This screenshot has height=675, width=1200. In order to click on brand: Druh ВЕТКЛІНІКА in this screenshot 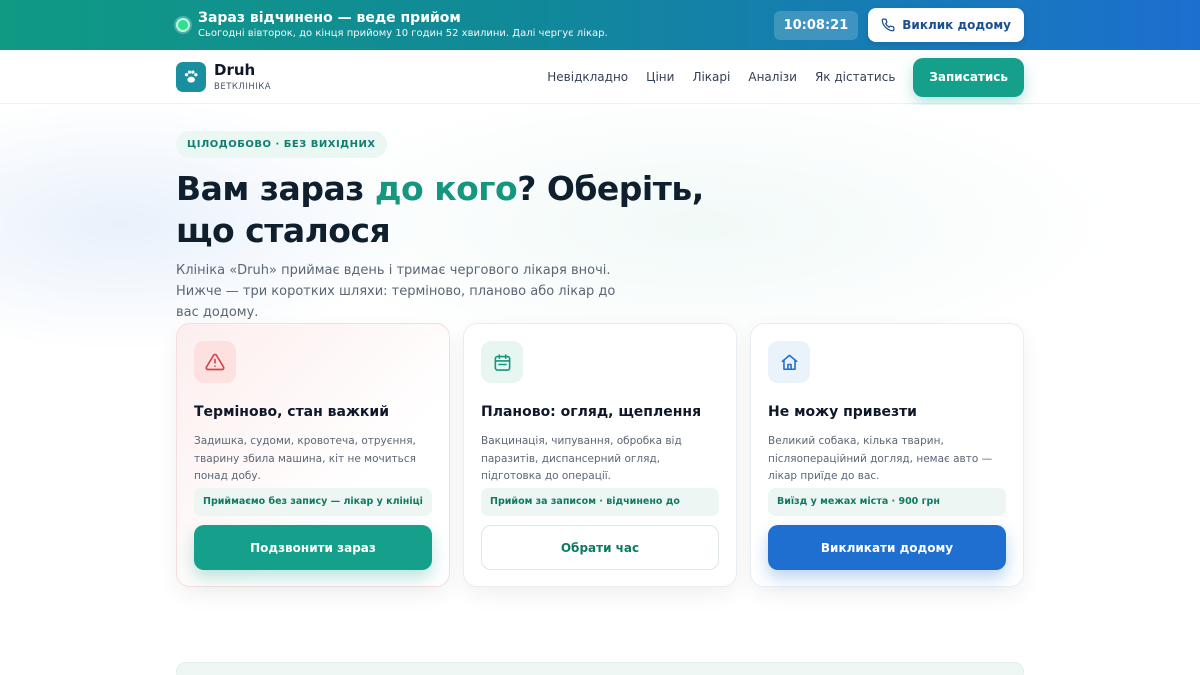, I will do `click(224, 76)`.